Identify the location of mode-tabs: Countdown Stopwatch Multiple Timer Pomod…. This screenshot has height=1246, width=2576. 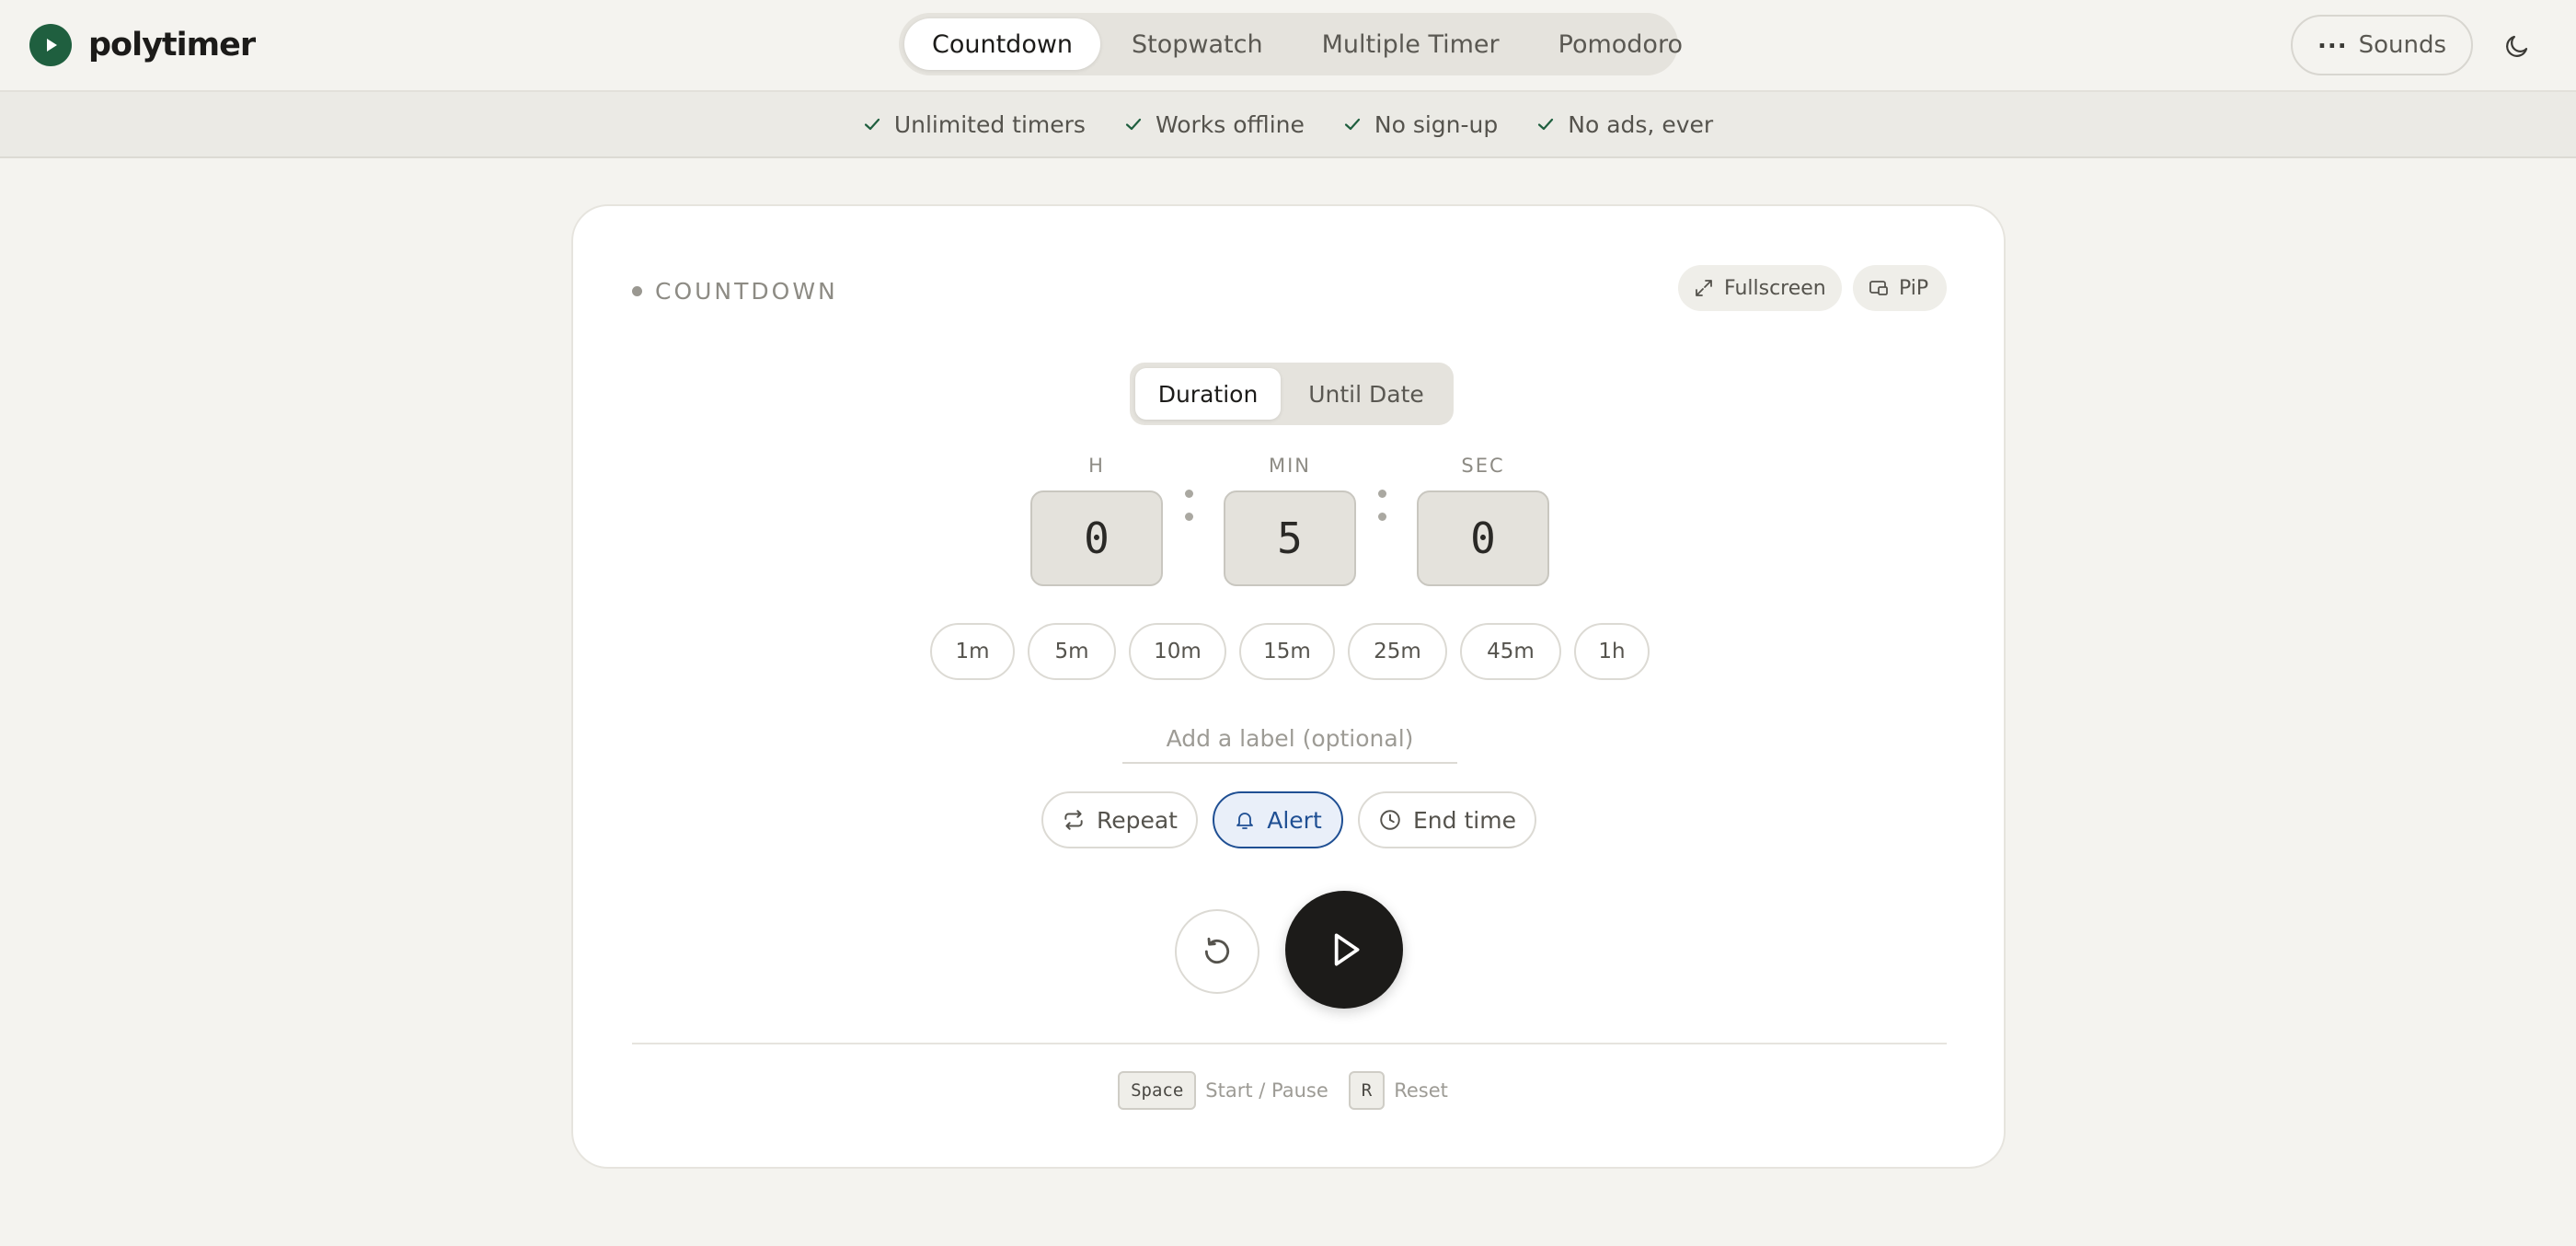
(1291, 44).